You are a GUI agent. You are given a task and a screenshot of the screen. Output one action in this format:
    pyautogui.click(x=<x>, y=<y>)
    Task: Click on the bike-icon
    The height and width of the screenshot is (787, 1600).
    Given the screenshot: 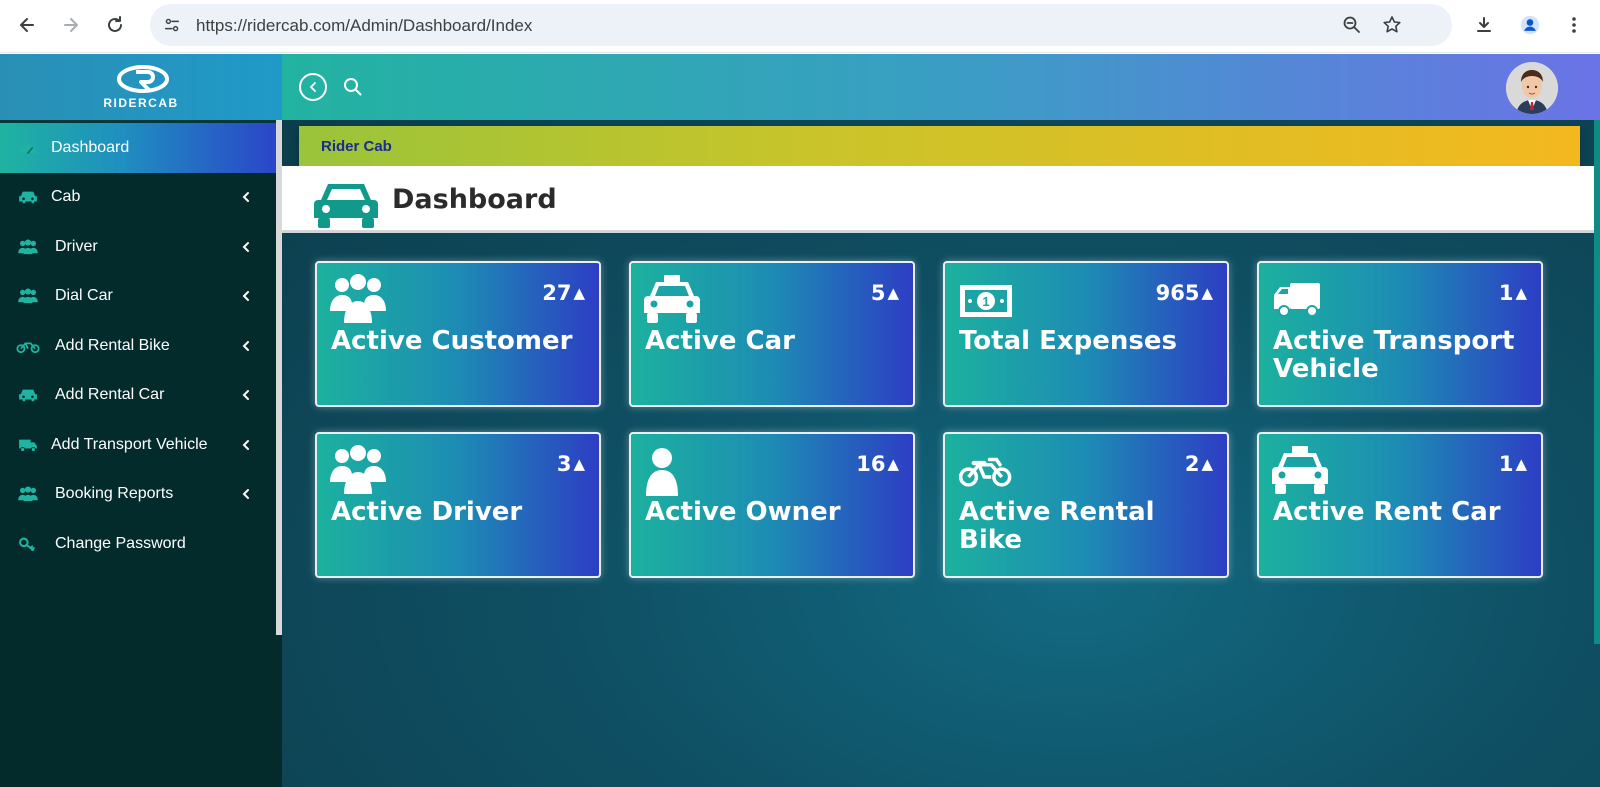 What is the action you would take?
    pyautogui.click(x=28, y=346)
    